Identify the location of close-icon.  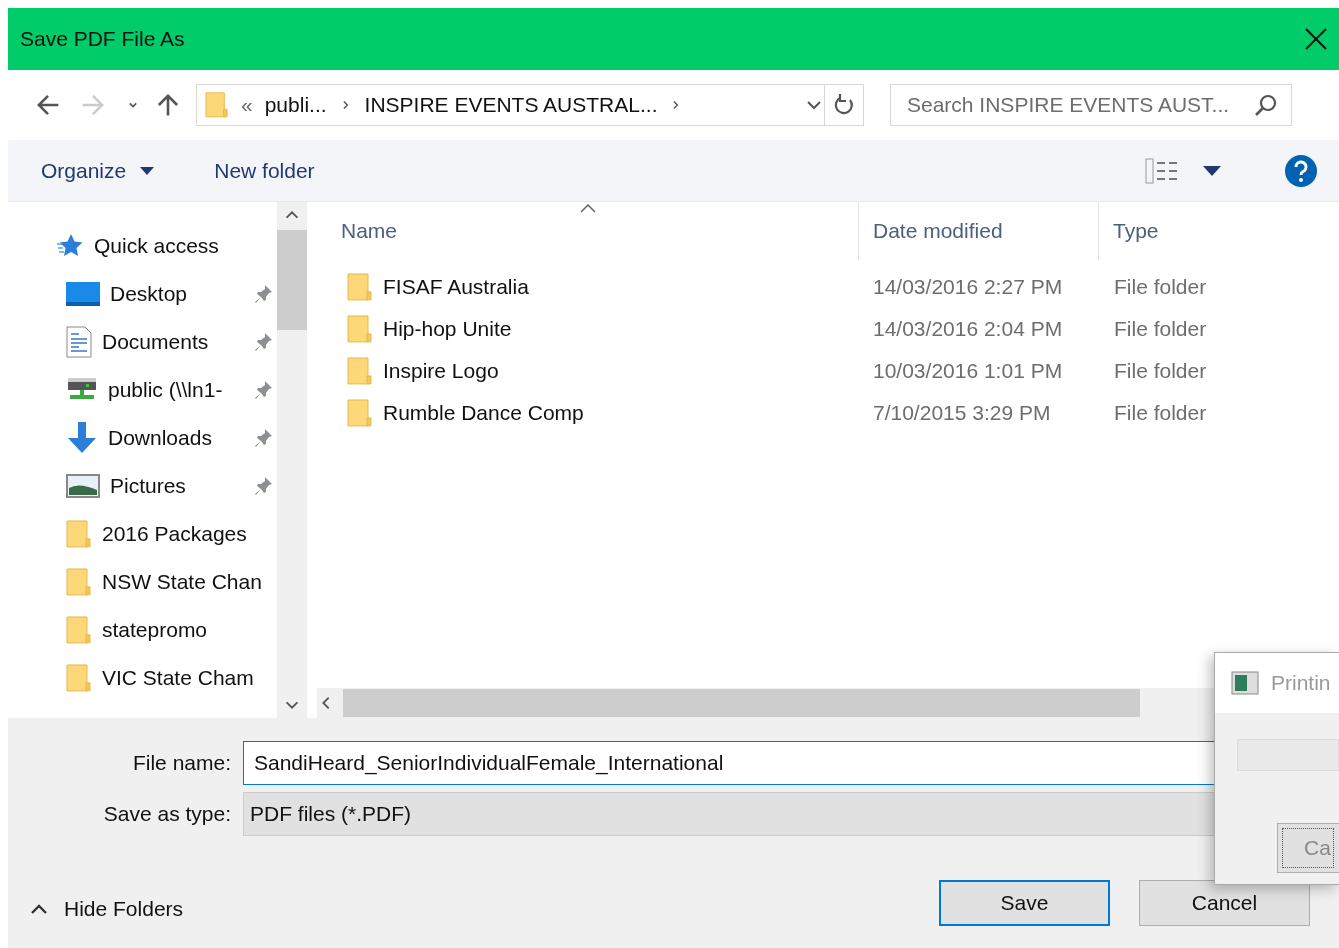
(1316, 39).